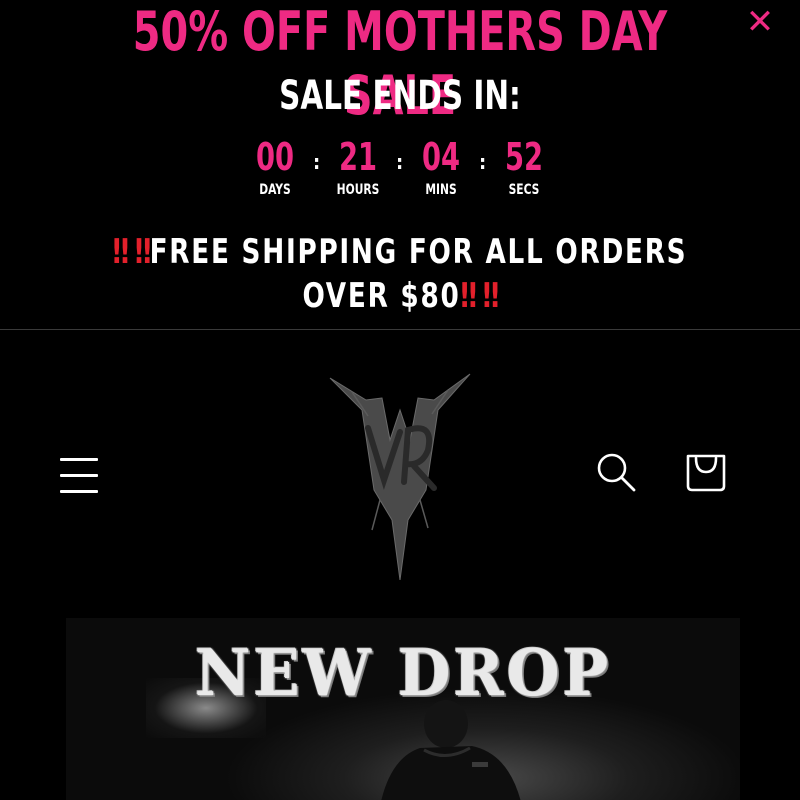 The width and height of the screenshot is (800, 800). Describe the element at coordinates (441, 190) in the screenshot. I see `countdown-mins-label: MINS` at that location.